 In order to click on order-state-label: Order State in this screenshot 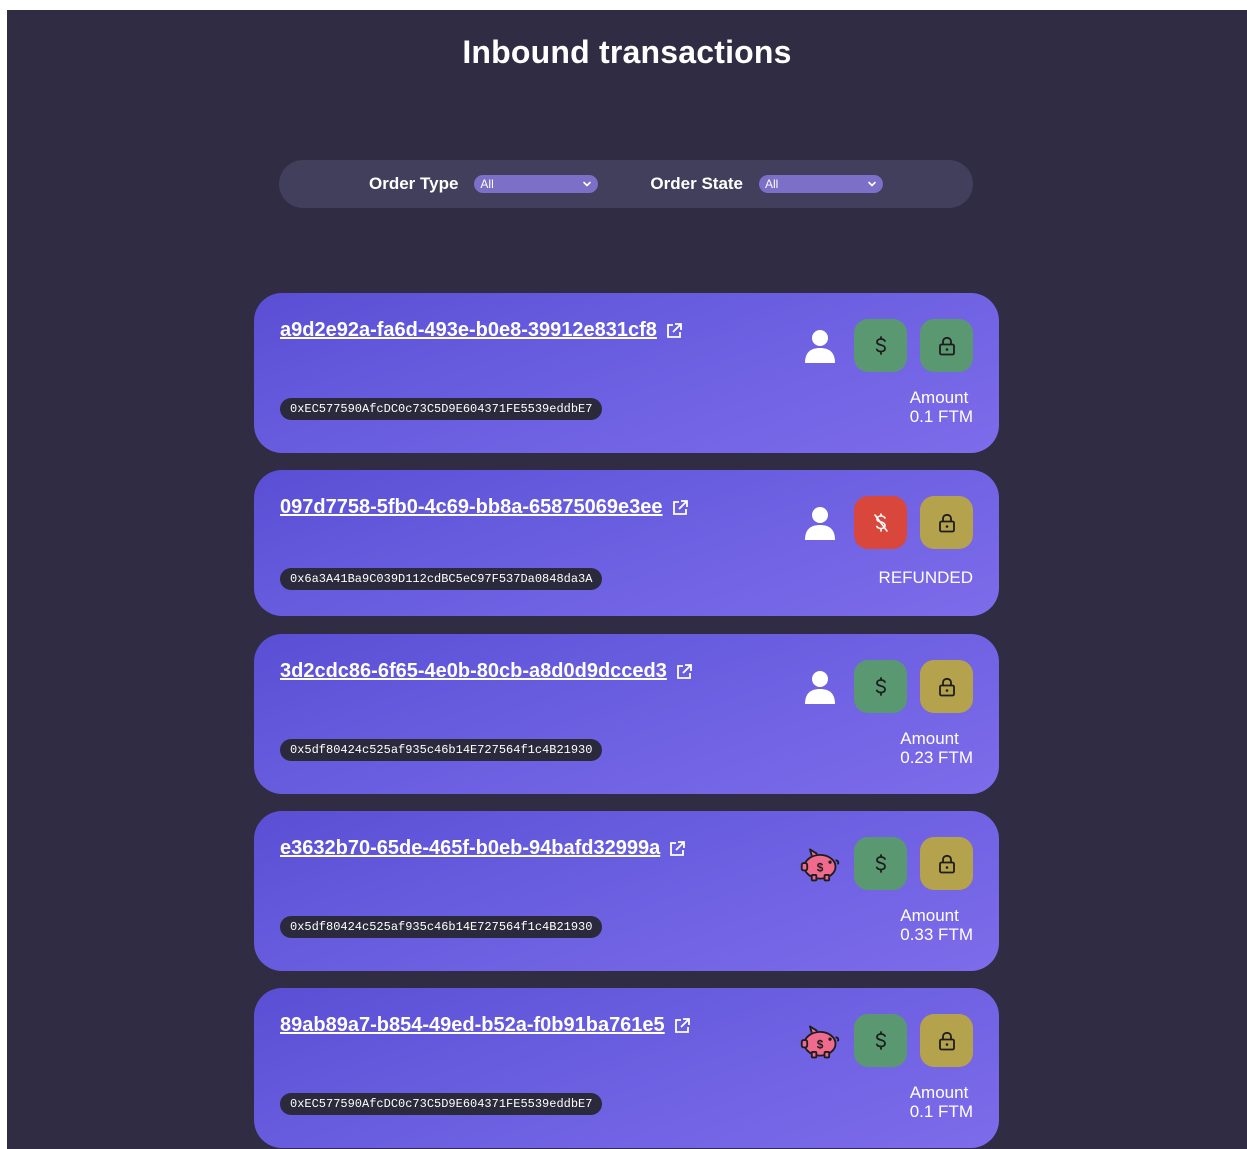, I will do `click(697, 183)`.